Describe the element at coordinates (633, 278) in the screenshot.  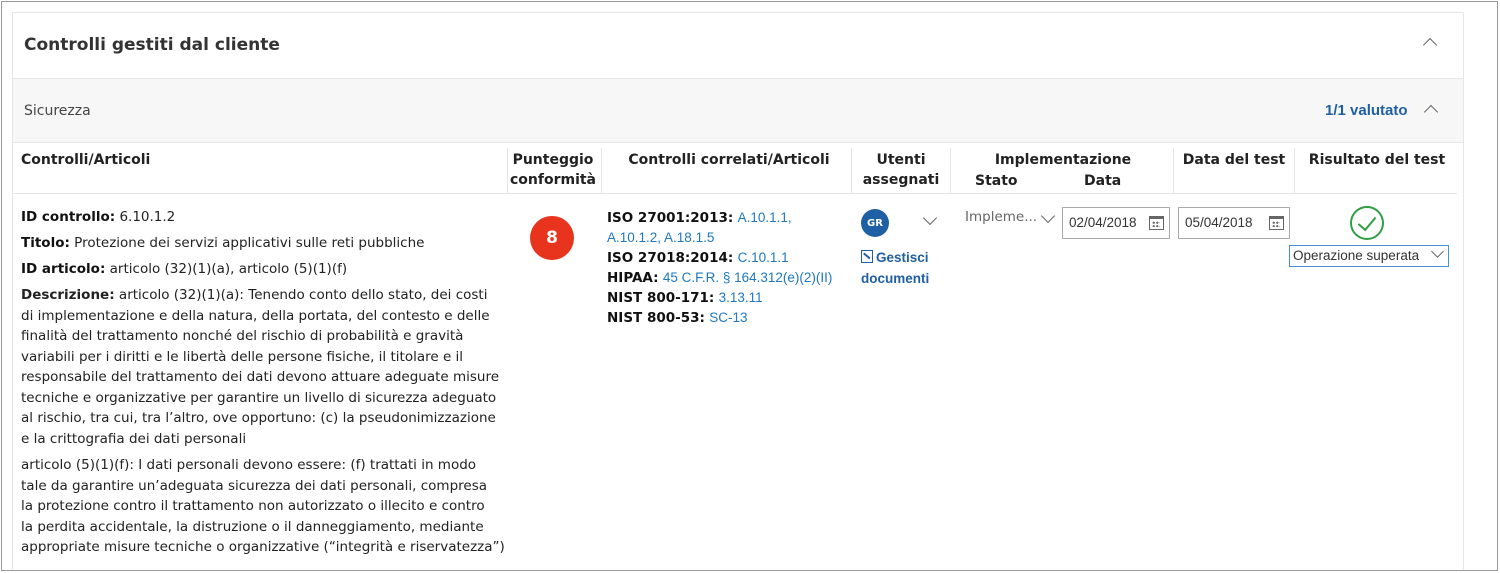
I see `related-standard: HIPAA:` at that location.